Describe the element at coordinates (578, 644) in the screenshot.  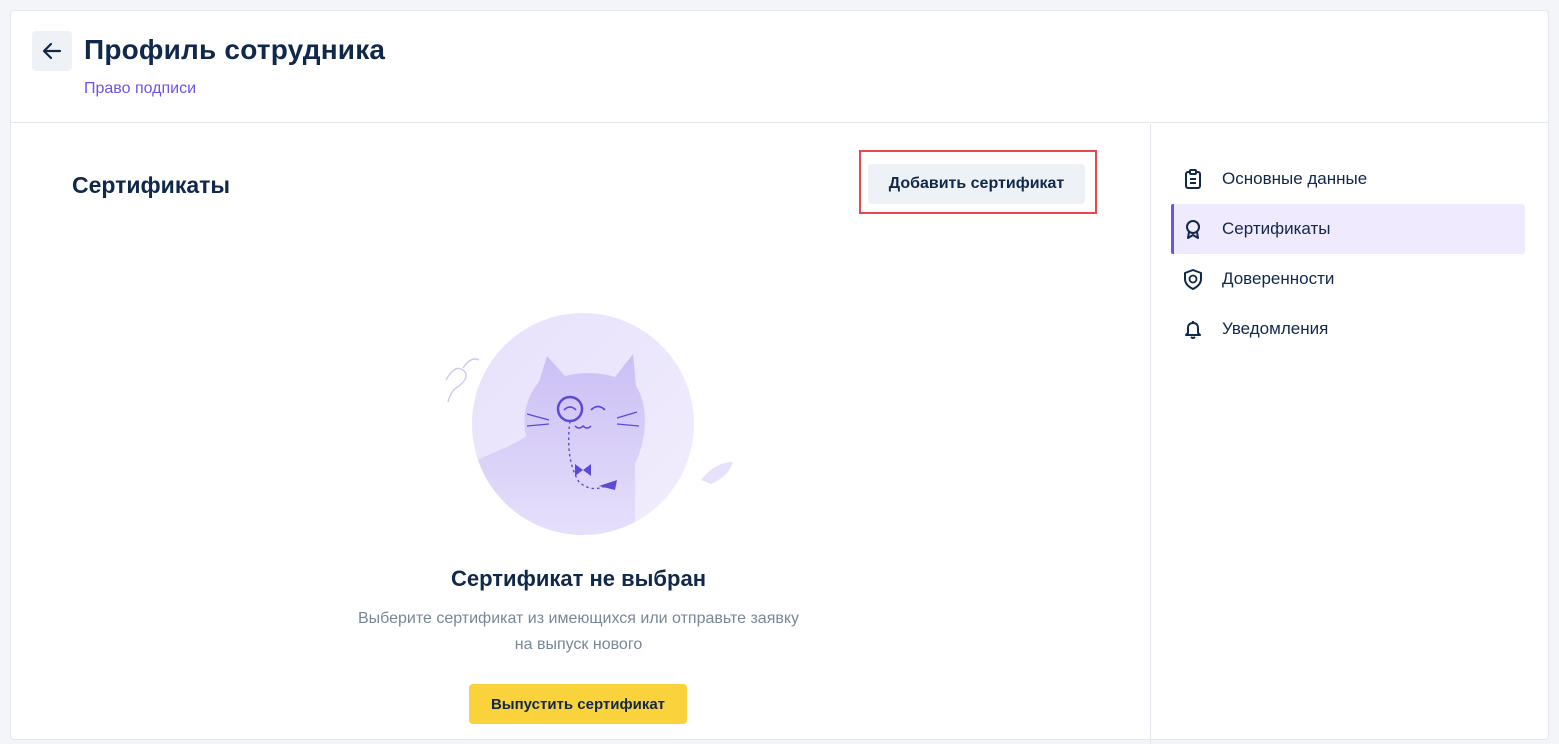
I see `empty-state-description-line2: на выпуск нового` at that location.